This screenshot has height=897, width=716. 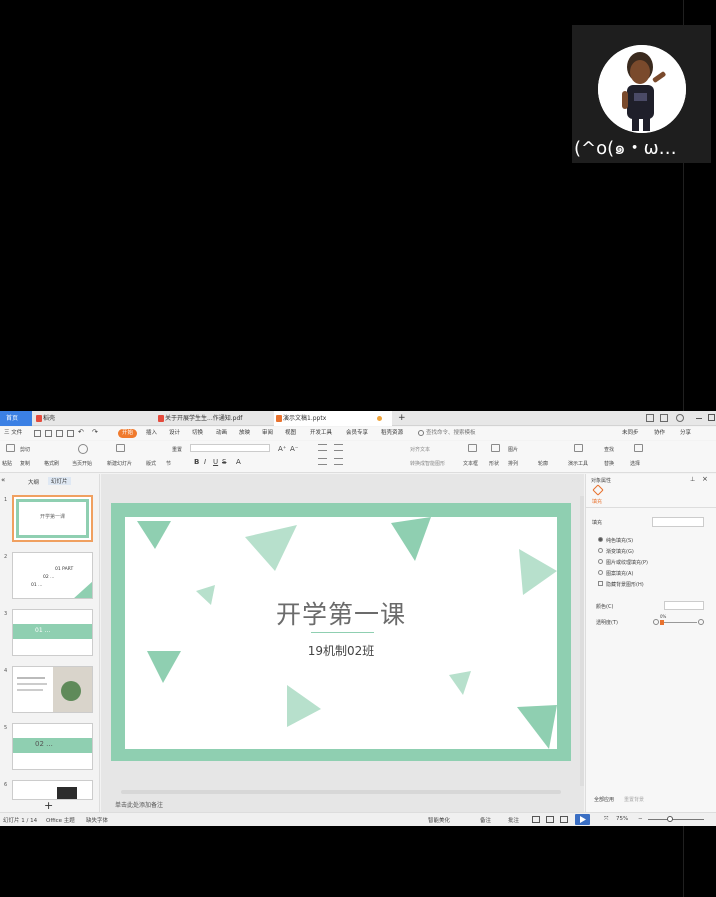 What do you see at coordinates (267, 433) in the screenshot?
I see `menu-review: 审阅` at bounding box center [267, 433].